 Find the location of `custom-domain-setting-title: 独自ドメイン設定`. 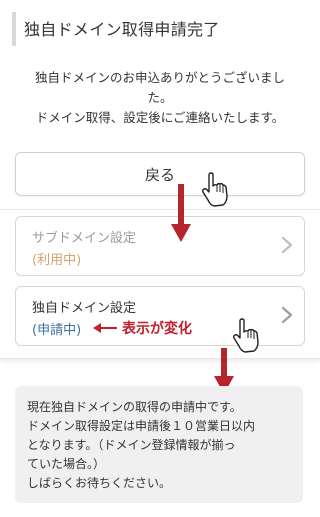

custom-domain-setting-title: 独自ドメイン設定 is located at coordinates (84, 308).